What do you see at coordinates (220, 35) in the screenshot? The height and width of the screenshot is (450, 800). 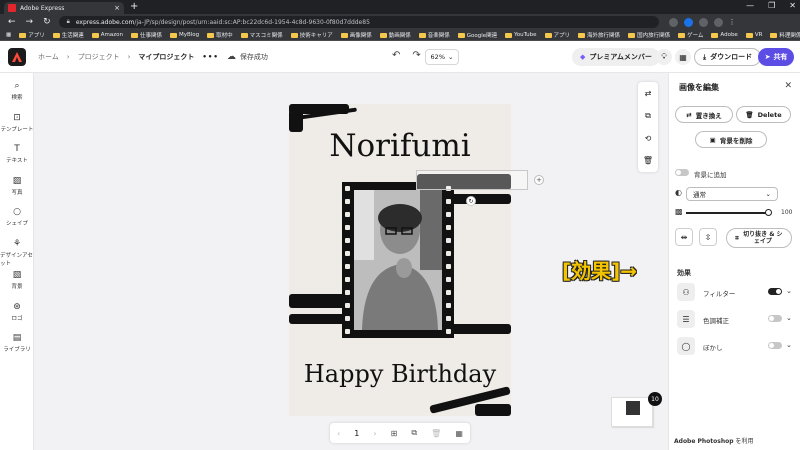 I see `bookmark-item: 取材中` at bounding box center [220, 35].